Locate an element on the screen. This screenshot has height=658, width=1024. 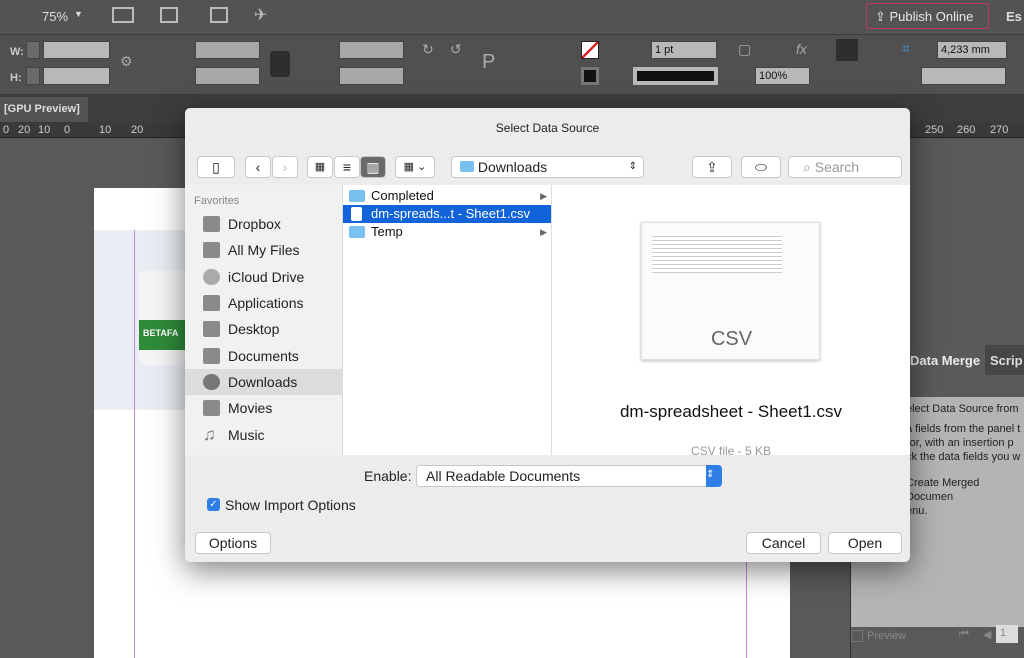
search-input: ⌕ Search is located at coordinates (845, 167).